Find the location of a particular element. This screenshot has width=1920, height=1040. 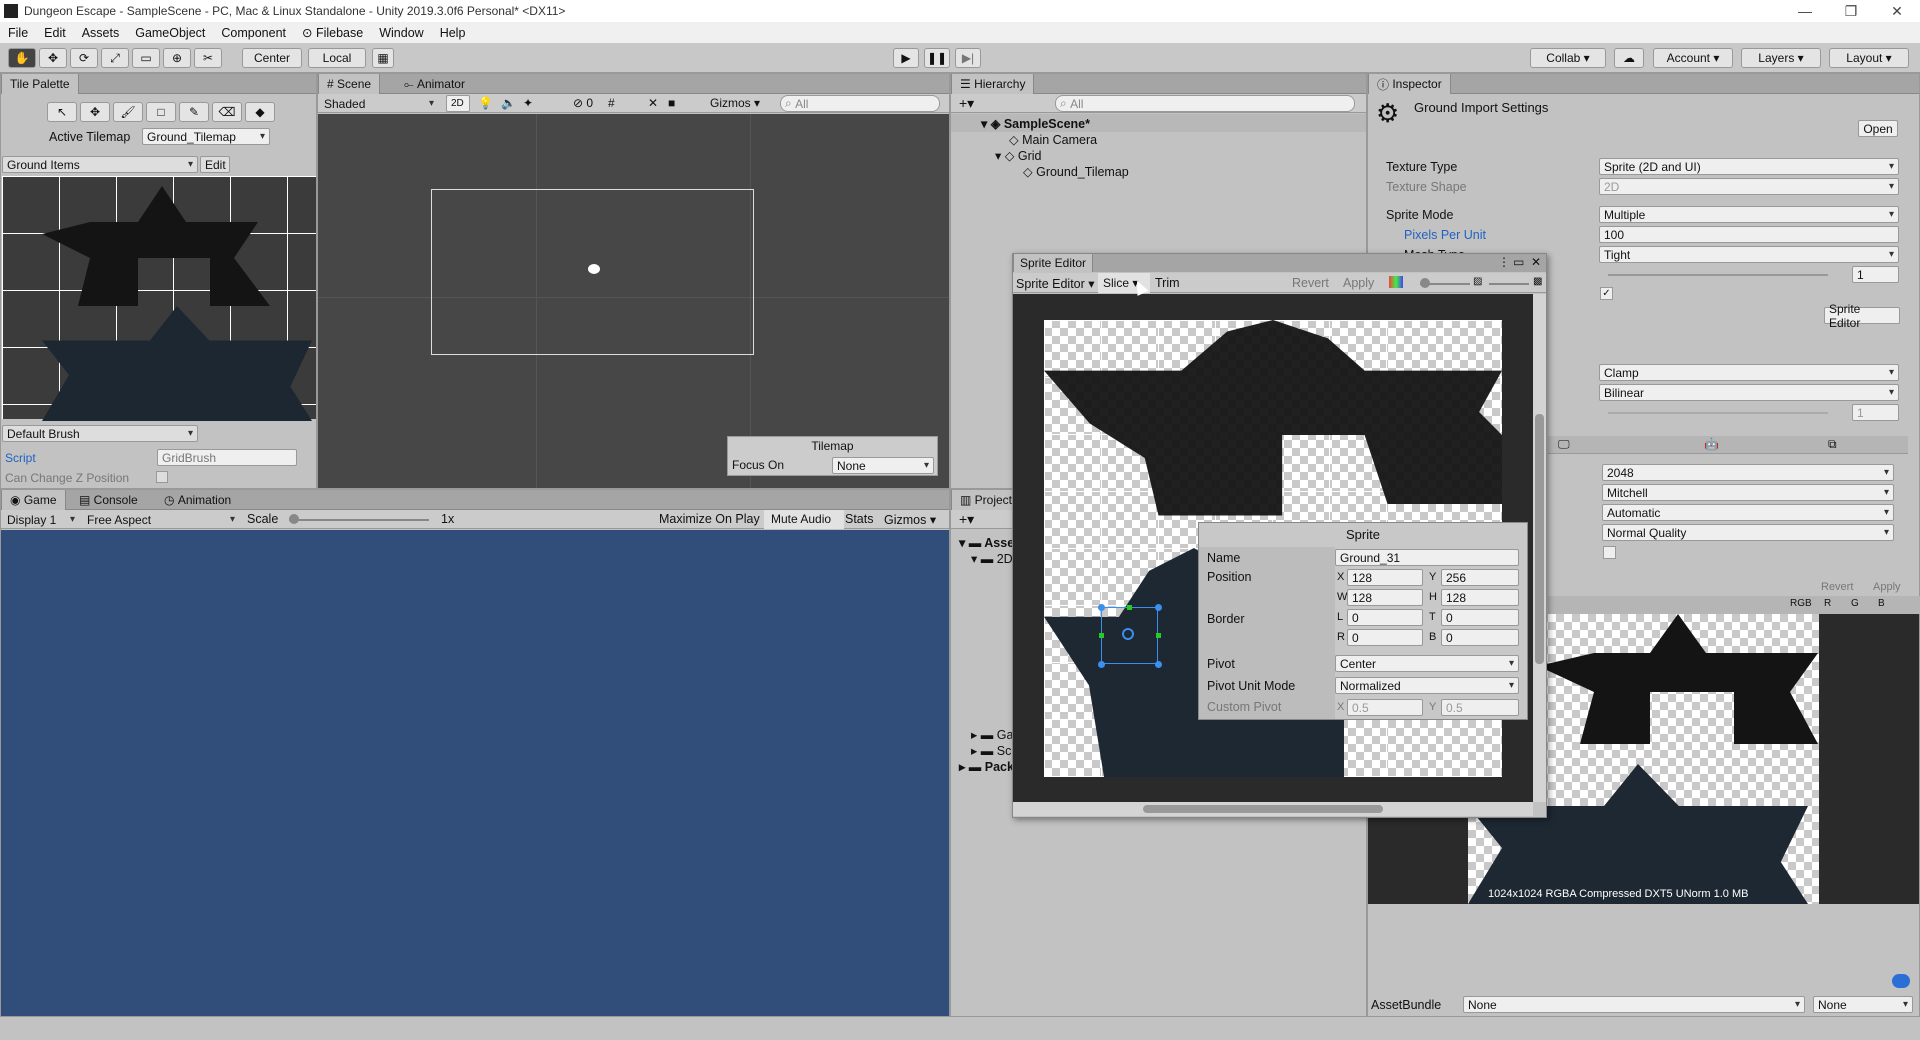

sprite-editor-close-icon: ✕ is located at coordinates (1536, 262).